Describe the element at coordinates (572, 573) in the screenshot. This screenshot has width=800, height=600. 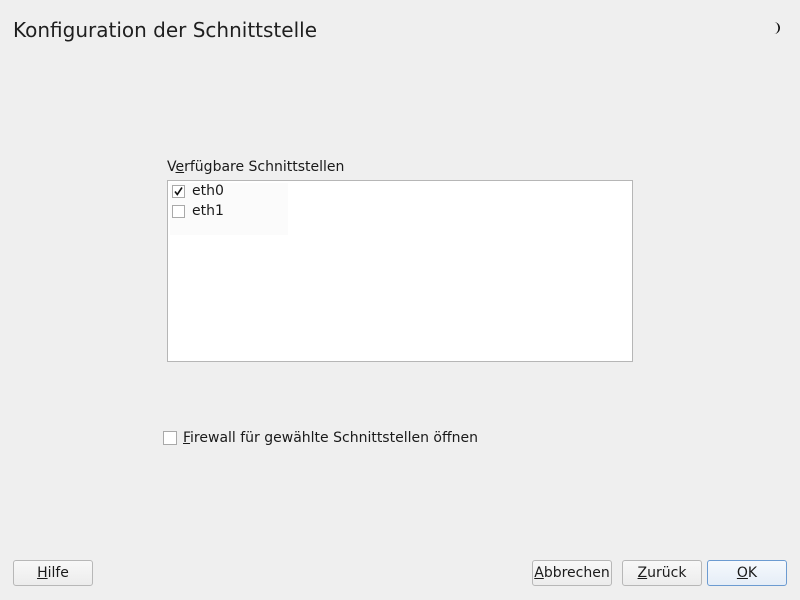
I see `cancel-button: Abbrechen` at that location.